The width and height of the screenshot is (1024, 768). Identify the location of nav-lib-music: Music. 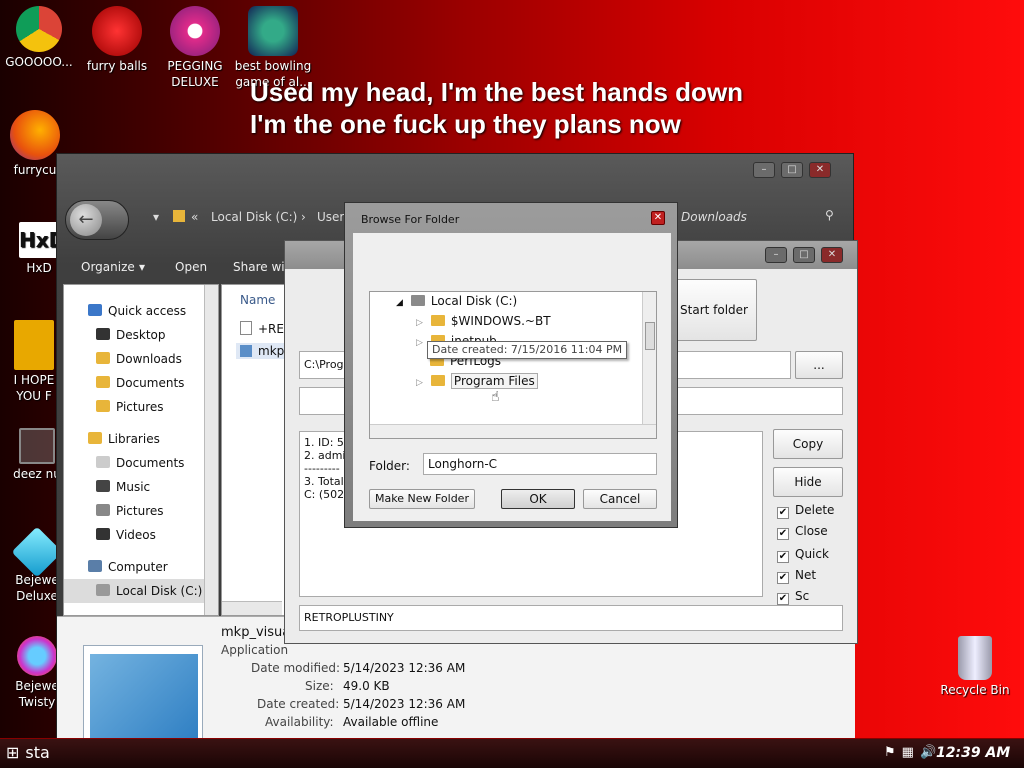
(153, 487).